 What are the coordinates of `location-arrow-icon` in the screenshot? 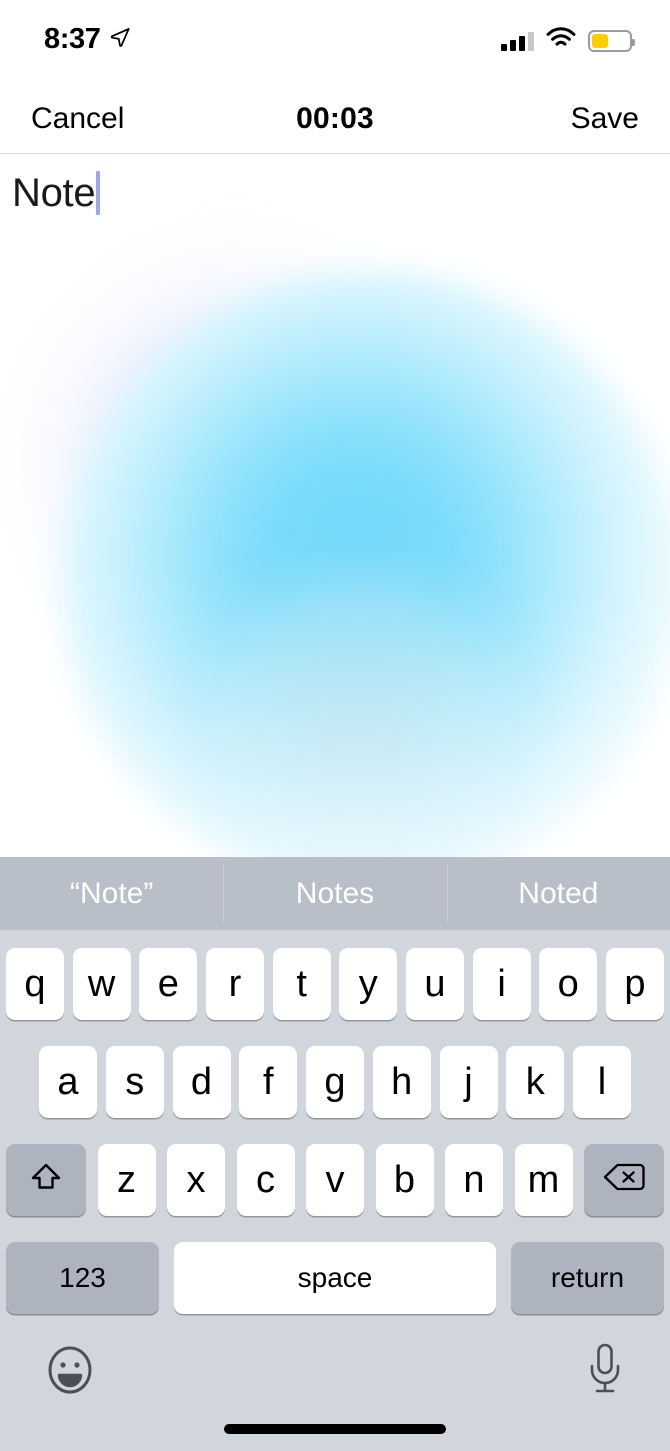 It's located at (120, 39).